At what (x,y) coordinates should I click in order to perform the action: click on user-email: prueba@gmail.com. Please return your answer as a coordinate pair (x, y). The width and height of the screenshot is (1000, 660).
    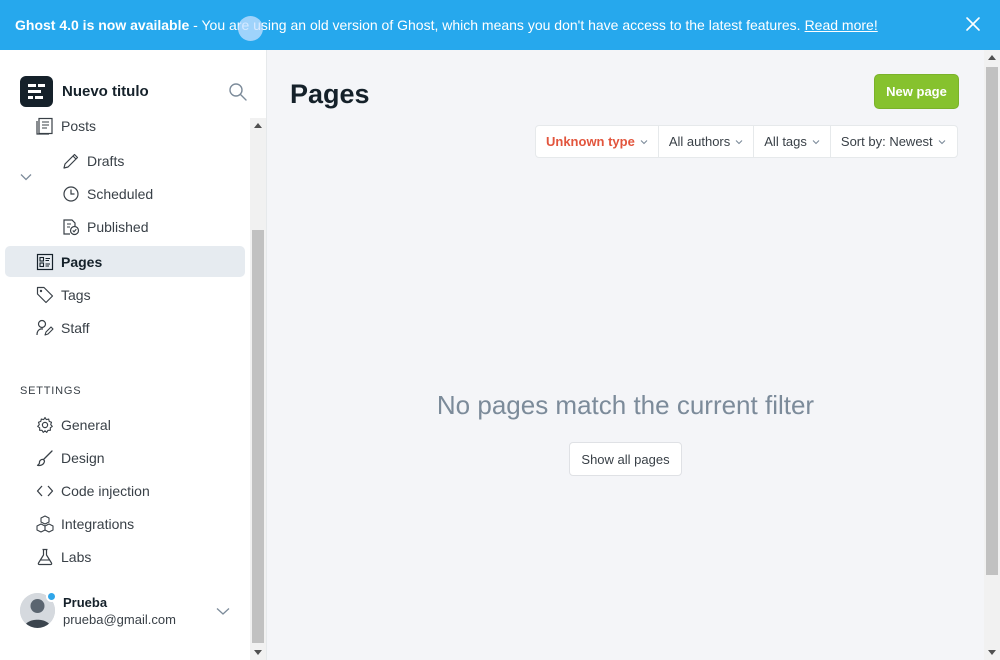
    Looking at the image, I should click on (119, 619).